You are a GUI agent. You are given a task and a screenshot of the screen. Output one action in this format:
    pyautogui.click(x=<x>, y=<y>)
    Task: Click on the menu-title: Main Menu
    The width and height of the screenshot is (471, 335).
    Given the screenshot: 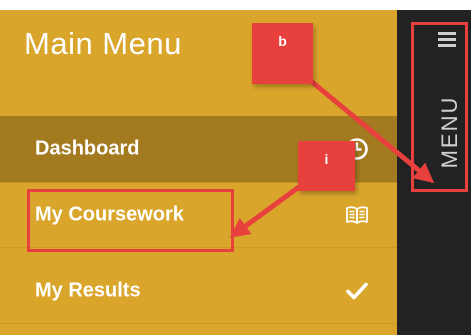 What is the action you would take?
    pyautogui.click(x=103, y=43)
    